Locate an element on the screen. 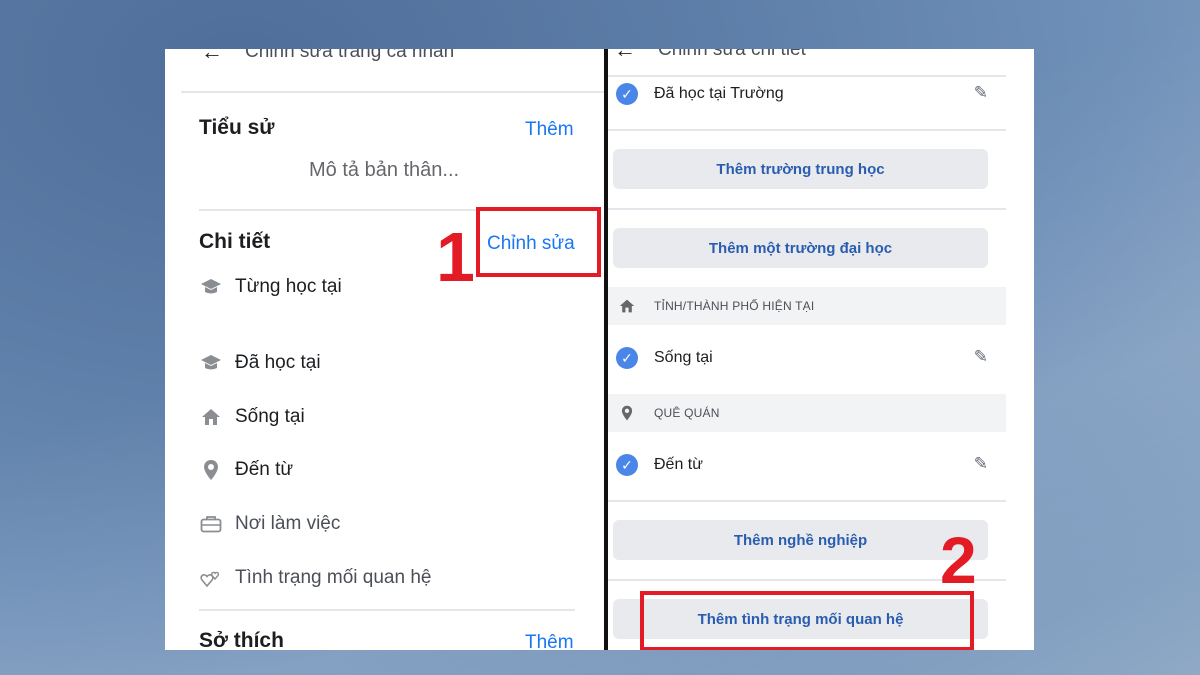  hobbies-title: Sở thích is located at coordinates (241, 639).